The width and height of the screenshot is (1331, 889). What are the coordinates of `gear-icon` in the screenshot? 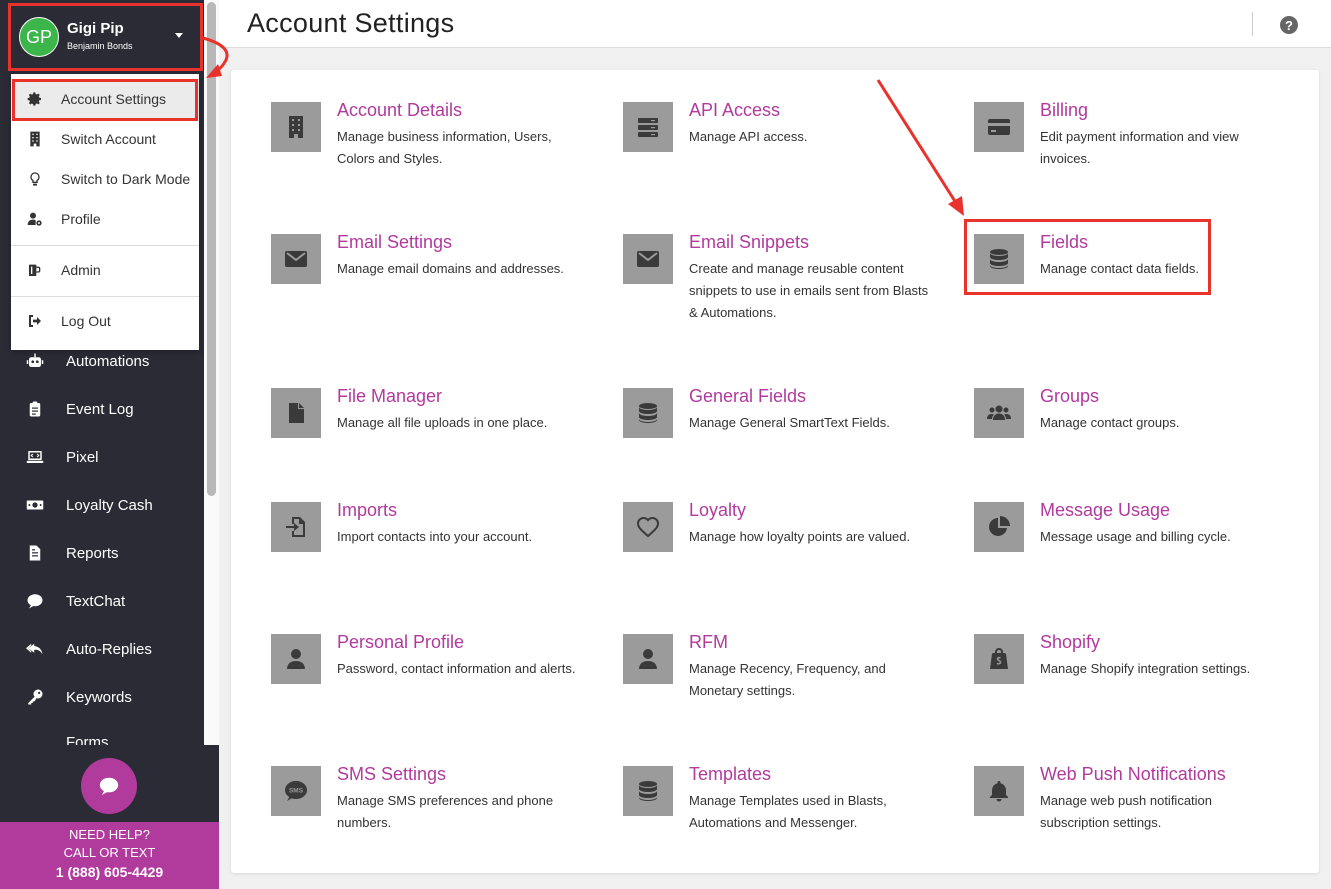 It's located at (35, 99).